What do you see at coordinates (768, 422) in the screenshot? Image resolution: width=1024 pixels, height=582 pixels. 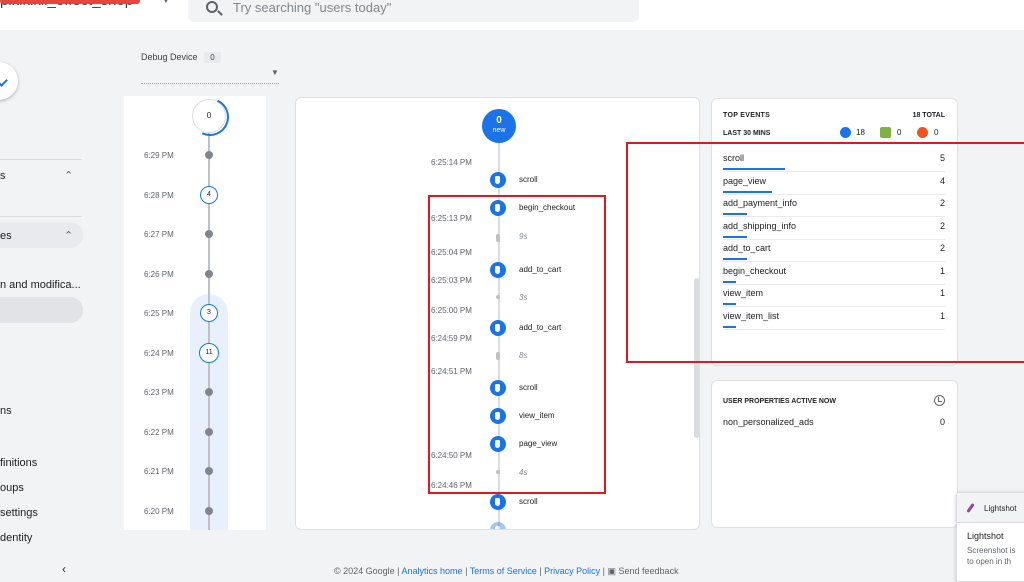 I see `user-property-name: non_personalized_ads` at bounding box center [768, 422].